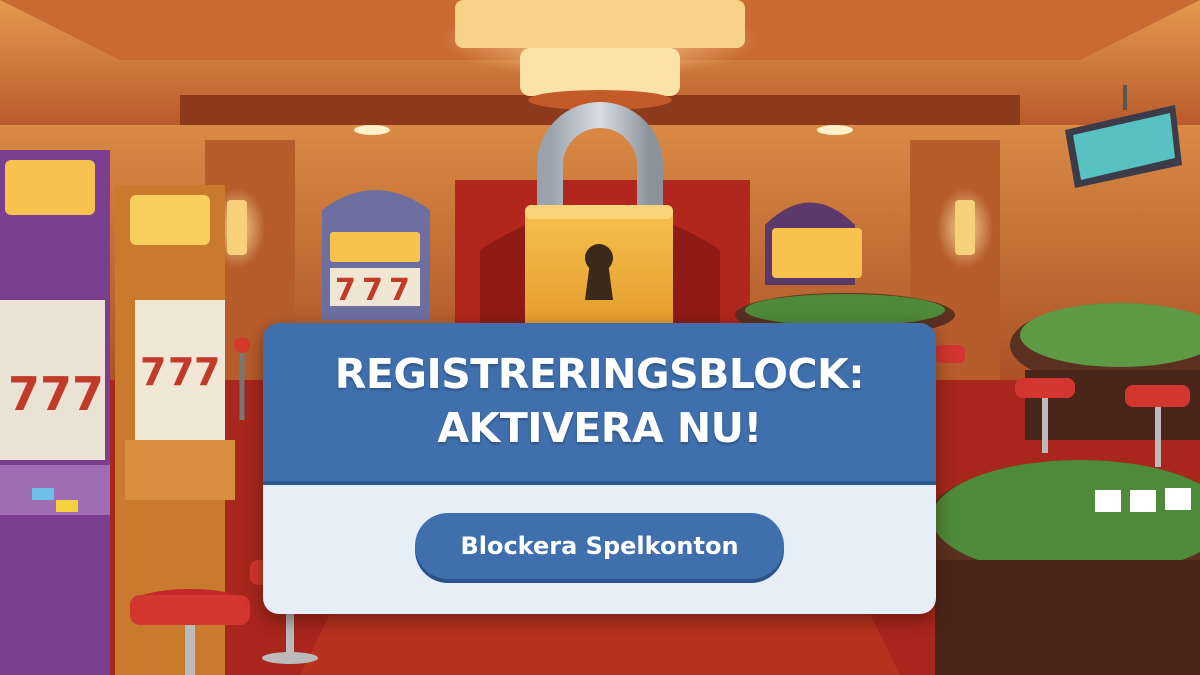 The image size is (1200, 675). Describe the element at coordinates (965, 228) in the screenshot. I see `wall-sconce` at that location.